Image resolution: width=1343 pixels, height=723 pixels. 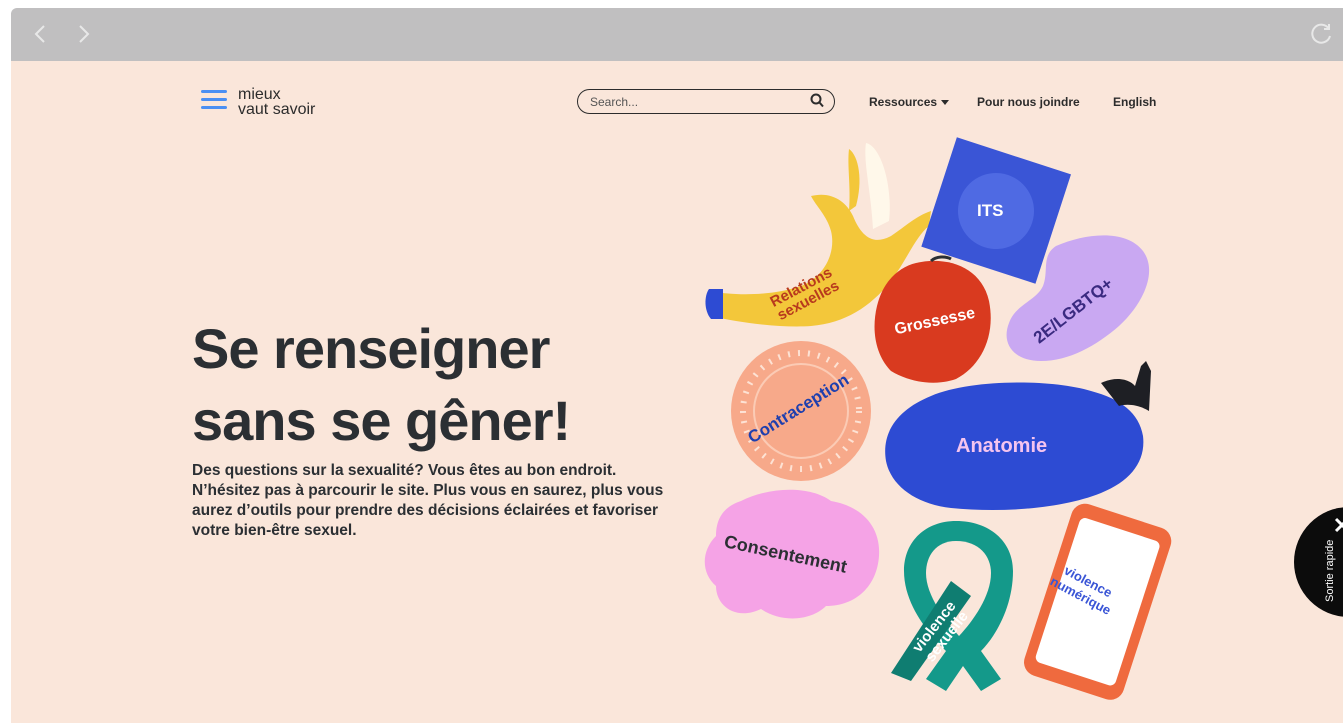 I want to click on close-icon, so click(x=1338, y=525).